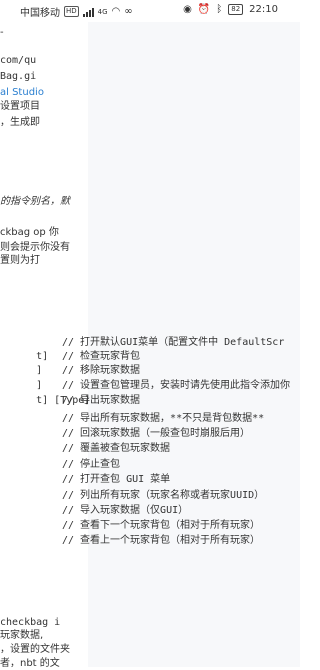 This screenshot has height=670, width=320. Describe the element at coordinates (101, 356) in the screenshot. I see `command-comment: // 检查玩家背包` at that location.